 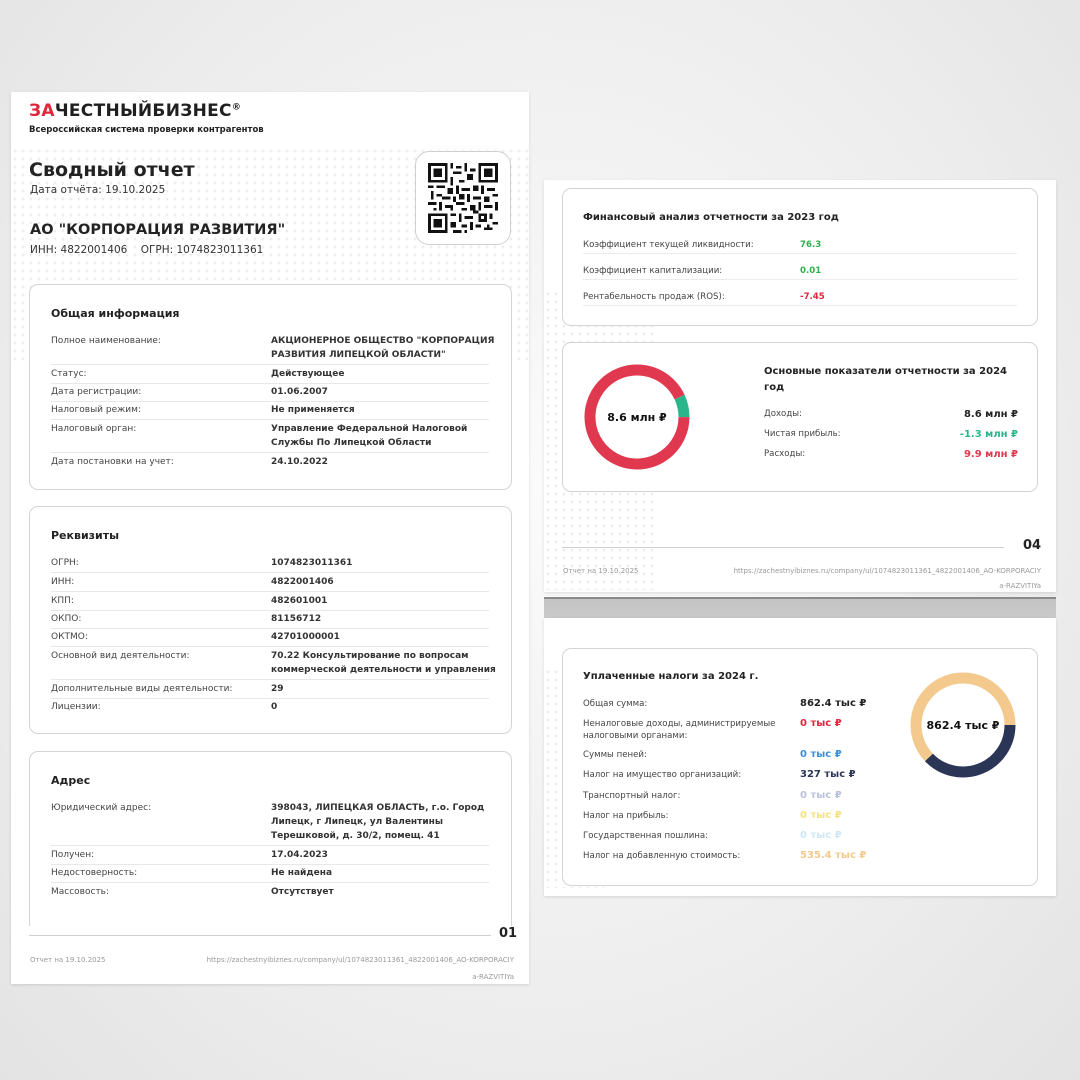 I want to click on tax-row: Государственная пошлина: 0 тыс ₽, so click(x=712, y=835).